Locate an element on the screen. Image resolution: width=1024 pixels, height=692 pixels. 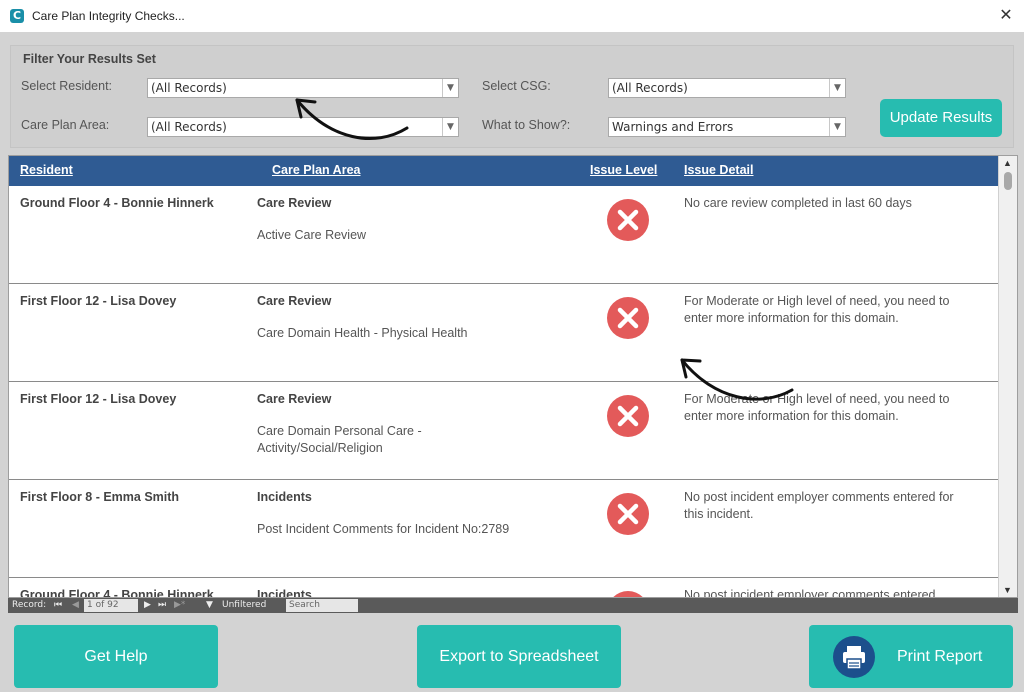
filter-heading: Filter Your Results Set is located at coordinates (89, 59).